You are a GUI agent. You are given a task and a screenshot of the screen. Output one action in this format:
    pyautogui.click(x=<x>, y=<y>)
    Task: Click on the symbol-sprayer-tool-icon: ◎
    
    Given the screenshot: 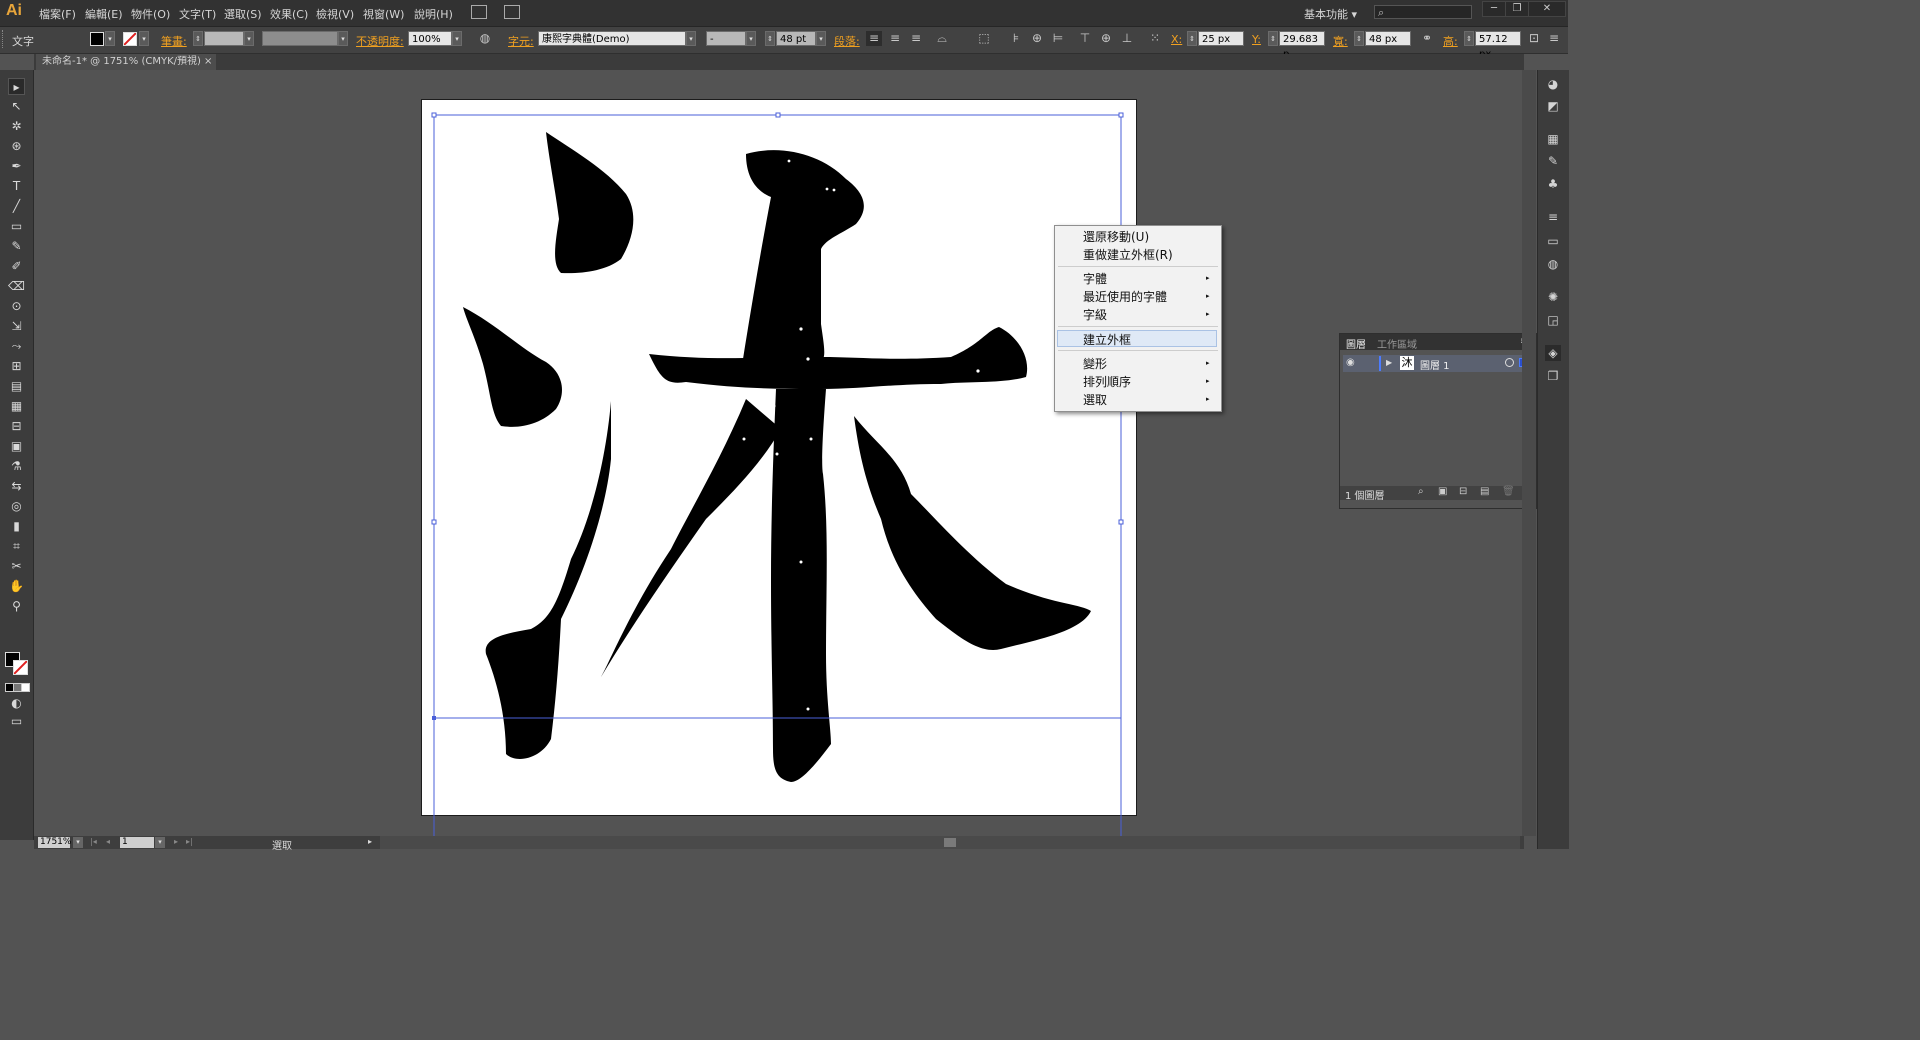 What is the action you would take?
    pyautogui.click(x=16, y=506)
    